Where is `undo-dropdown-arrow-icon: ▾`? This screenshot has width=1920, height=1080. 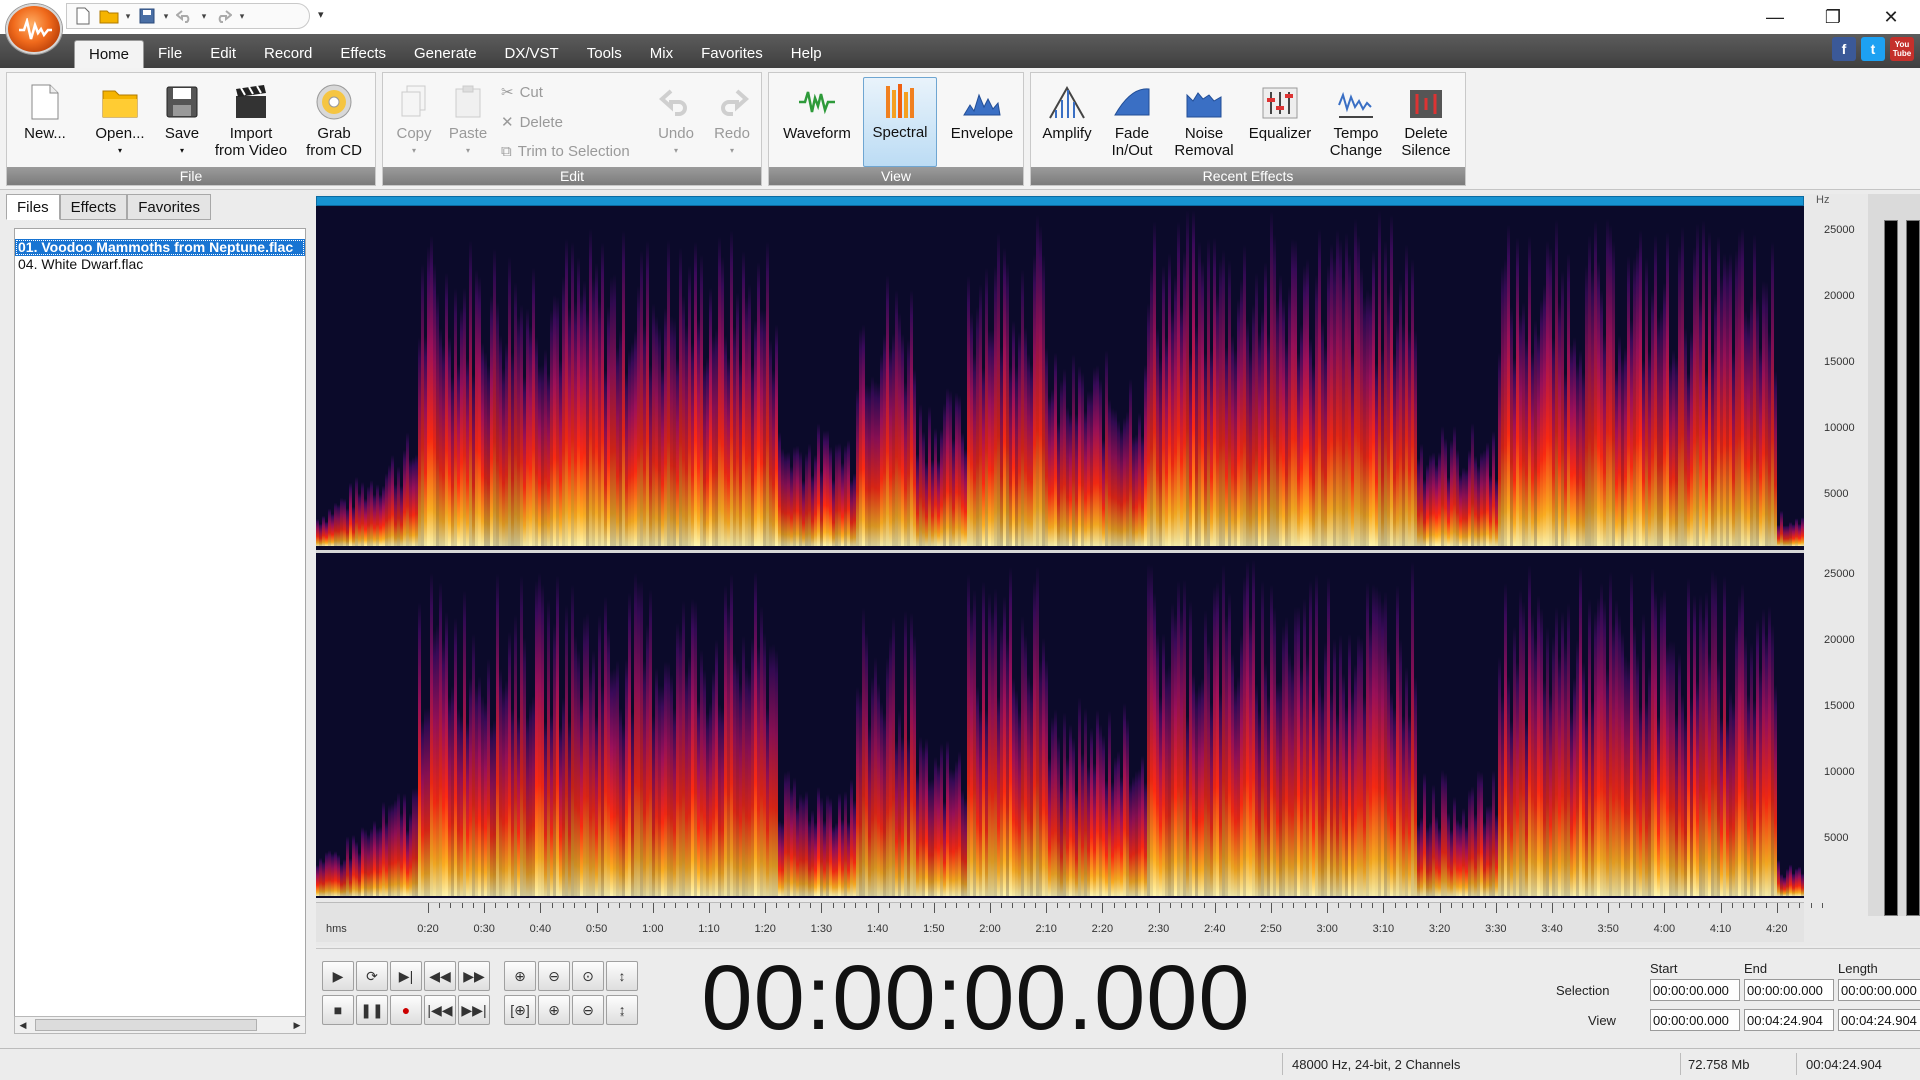
undo-dropdown-arrow-icon: ▾ is located at coordinates (676, 150).